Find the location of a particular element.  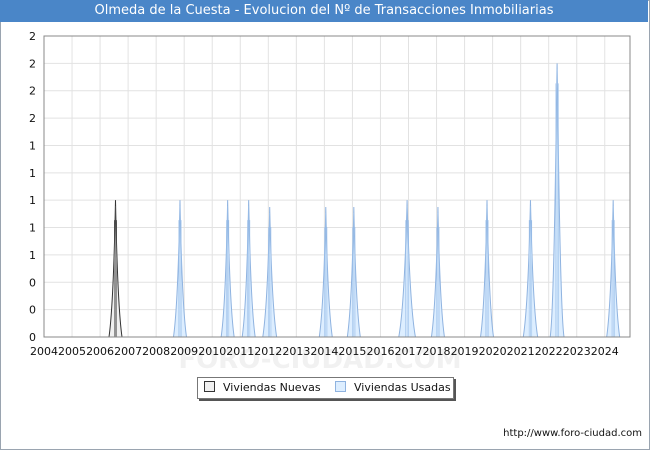

x-tick-label: 2009 is located at coordinates (184, 351).